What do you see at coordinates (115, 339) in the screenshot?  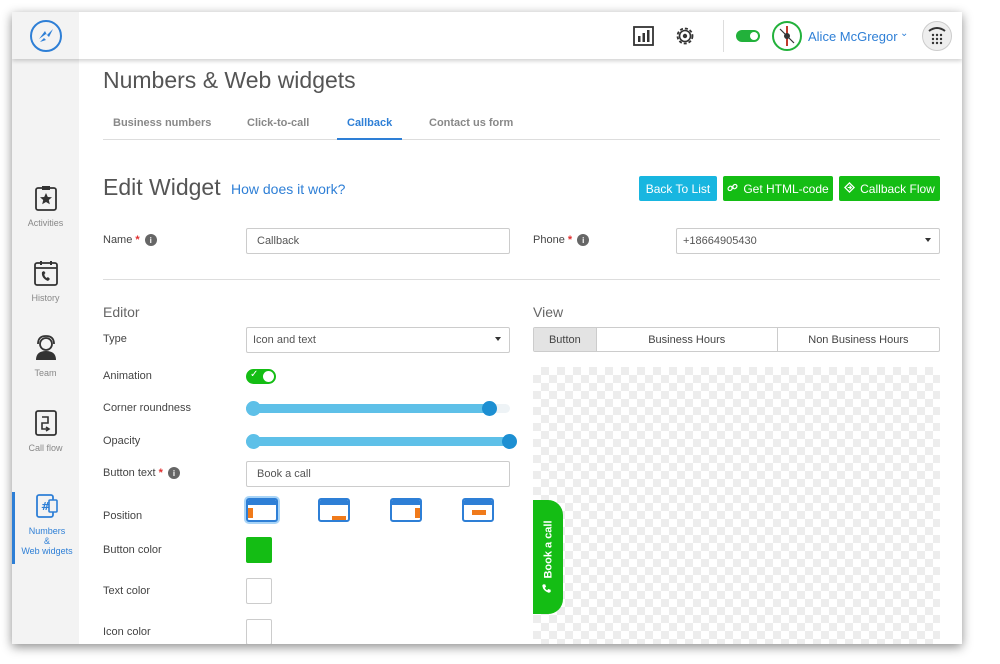 I see `type-label: Type` at bounding box center [115, 339].